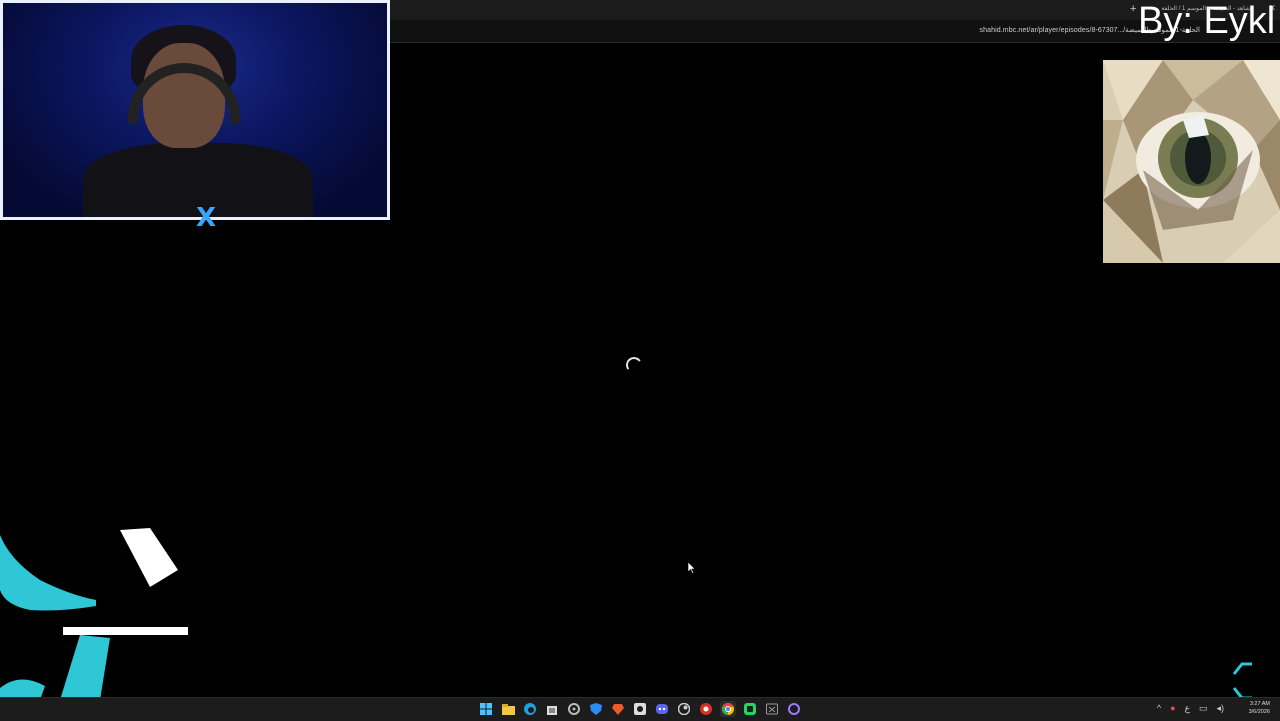 This screenshot has width=1280, height=721. What do you see at coordinates (100, 610) in the screenshot?
I see `decorative-overlay-graphic` at bounding box center [100, 610].